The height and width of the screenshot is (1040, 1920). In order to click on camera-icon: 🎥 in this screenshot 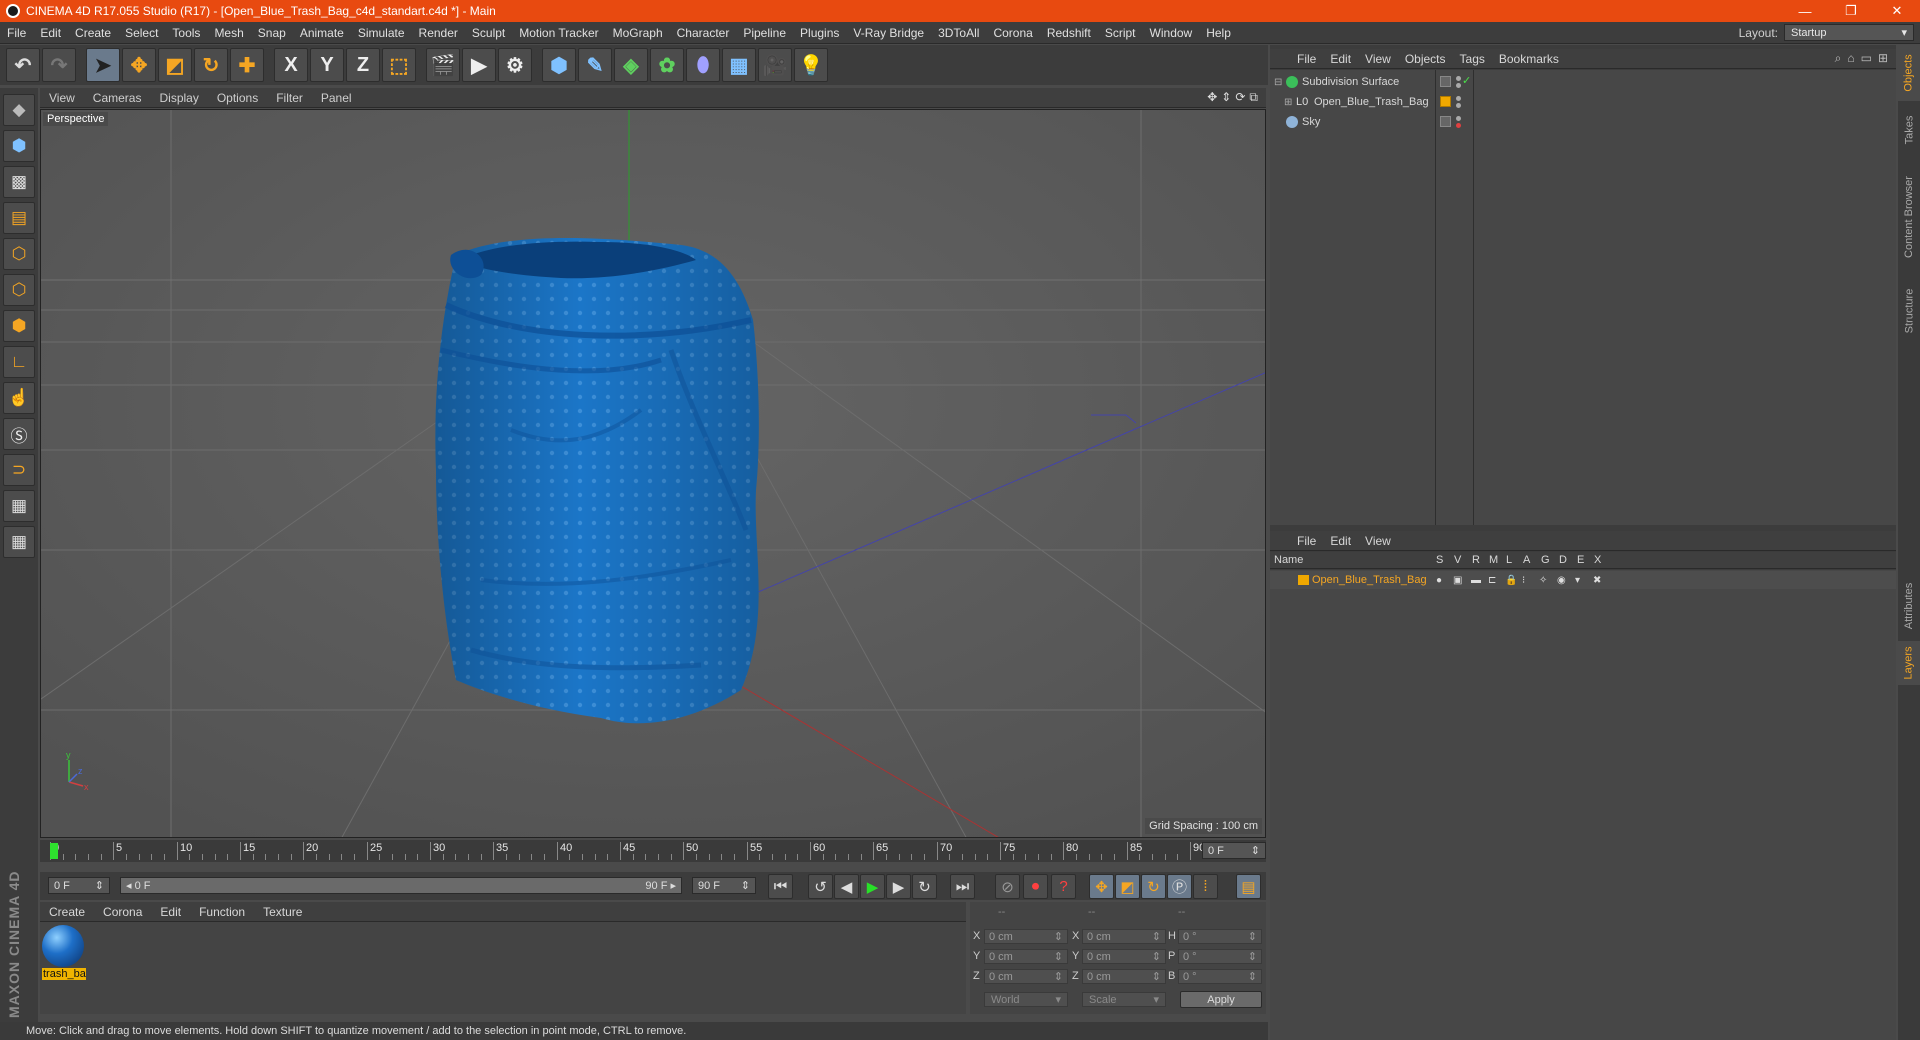, I will do `click(775, 65)`.